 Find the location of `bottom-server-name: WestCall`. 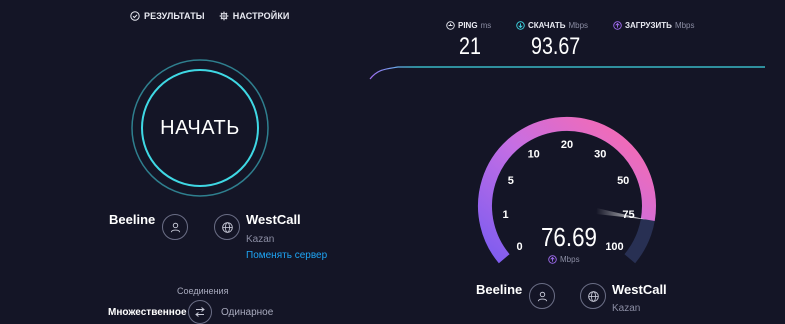

bottom-server-name: WestCall is located at coordinates (639, 289).